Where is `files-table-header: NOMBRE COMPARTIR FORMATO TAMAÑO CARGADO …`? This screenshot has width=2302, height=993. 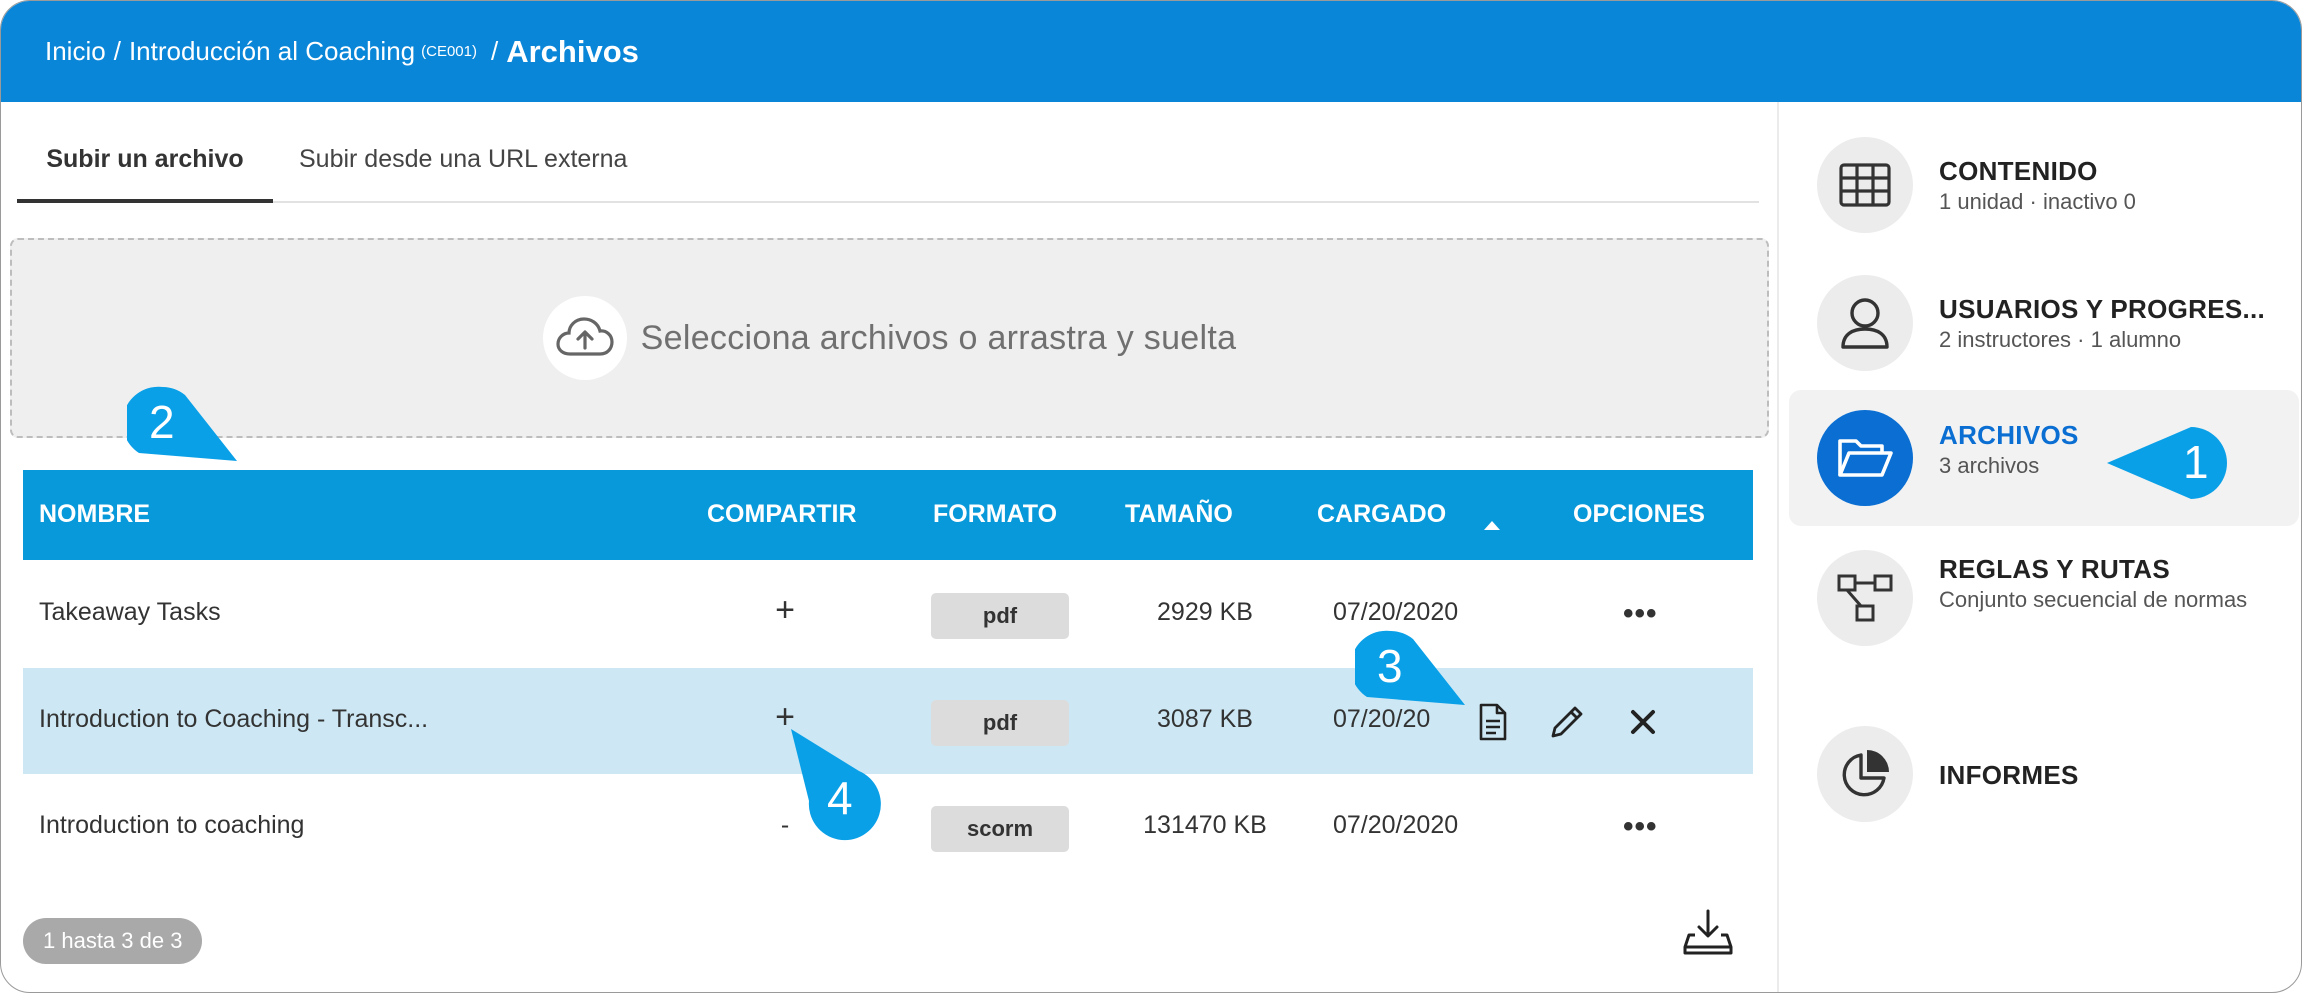 files-table-header: NOMBRE COMPARTIR FORMATO TAMAÑO CARGADO … is located at coordinates (888, 515).